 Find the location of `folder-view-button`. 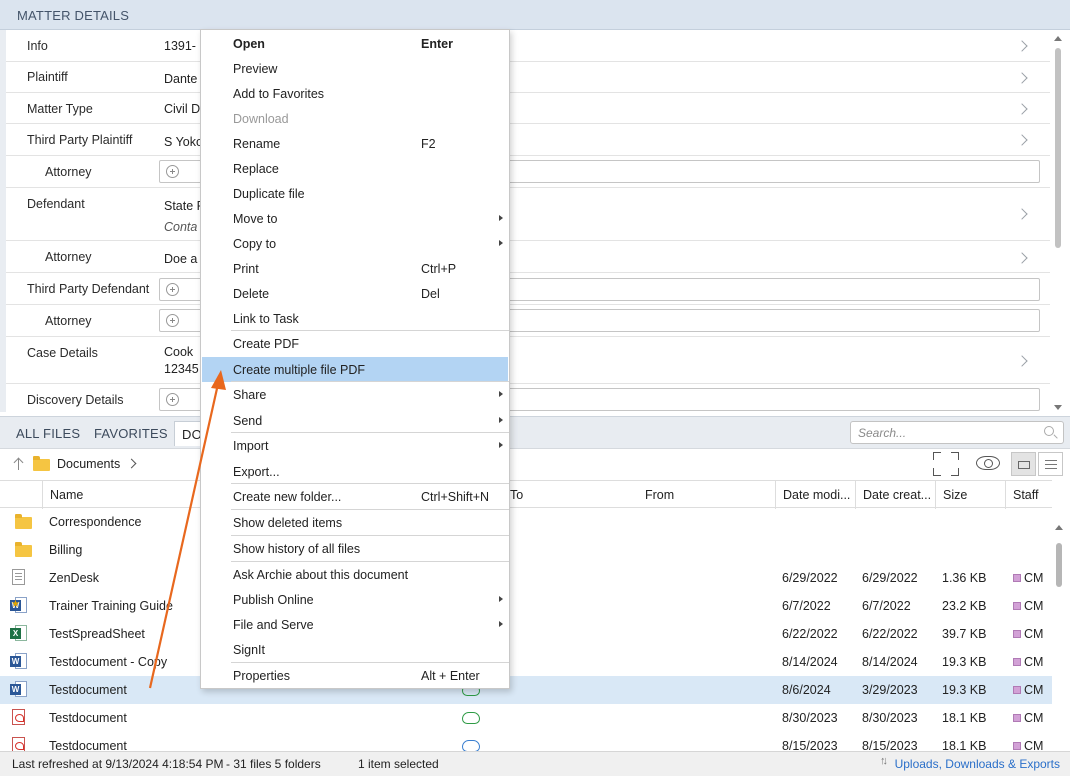

folder-view-button is located at coordinates (1023, 464).